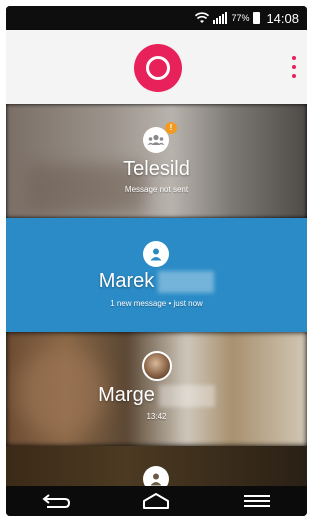  What do you see at coordinates (257, 501) in the screenshot?
I see `menu-icon` at bounding box center [257, 501].